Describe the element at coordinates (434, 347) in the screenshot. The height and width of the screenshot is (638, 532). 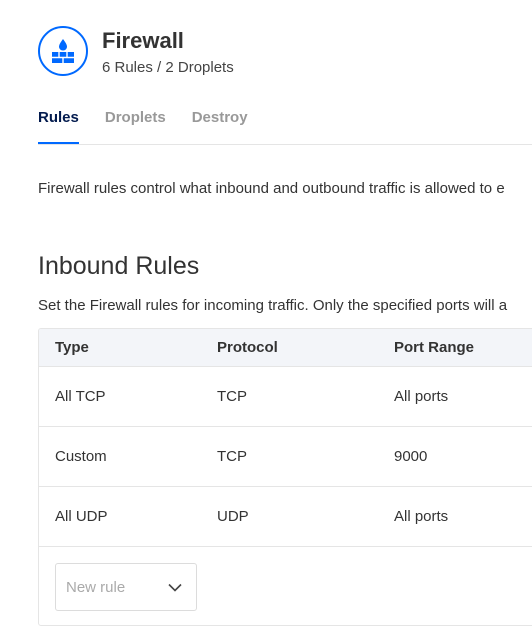
I see `column-header-port-range: Port Range` at that location.